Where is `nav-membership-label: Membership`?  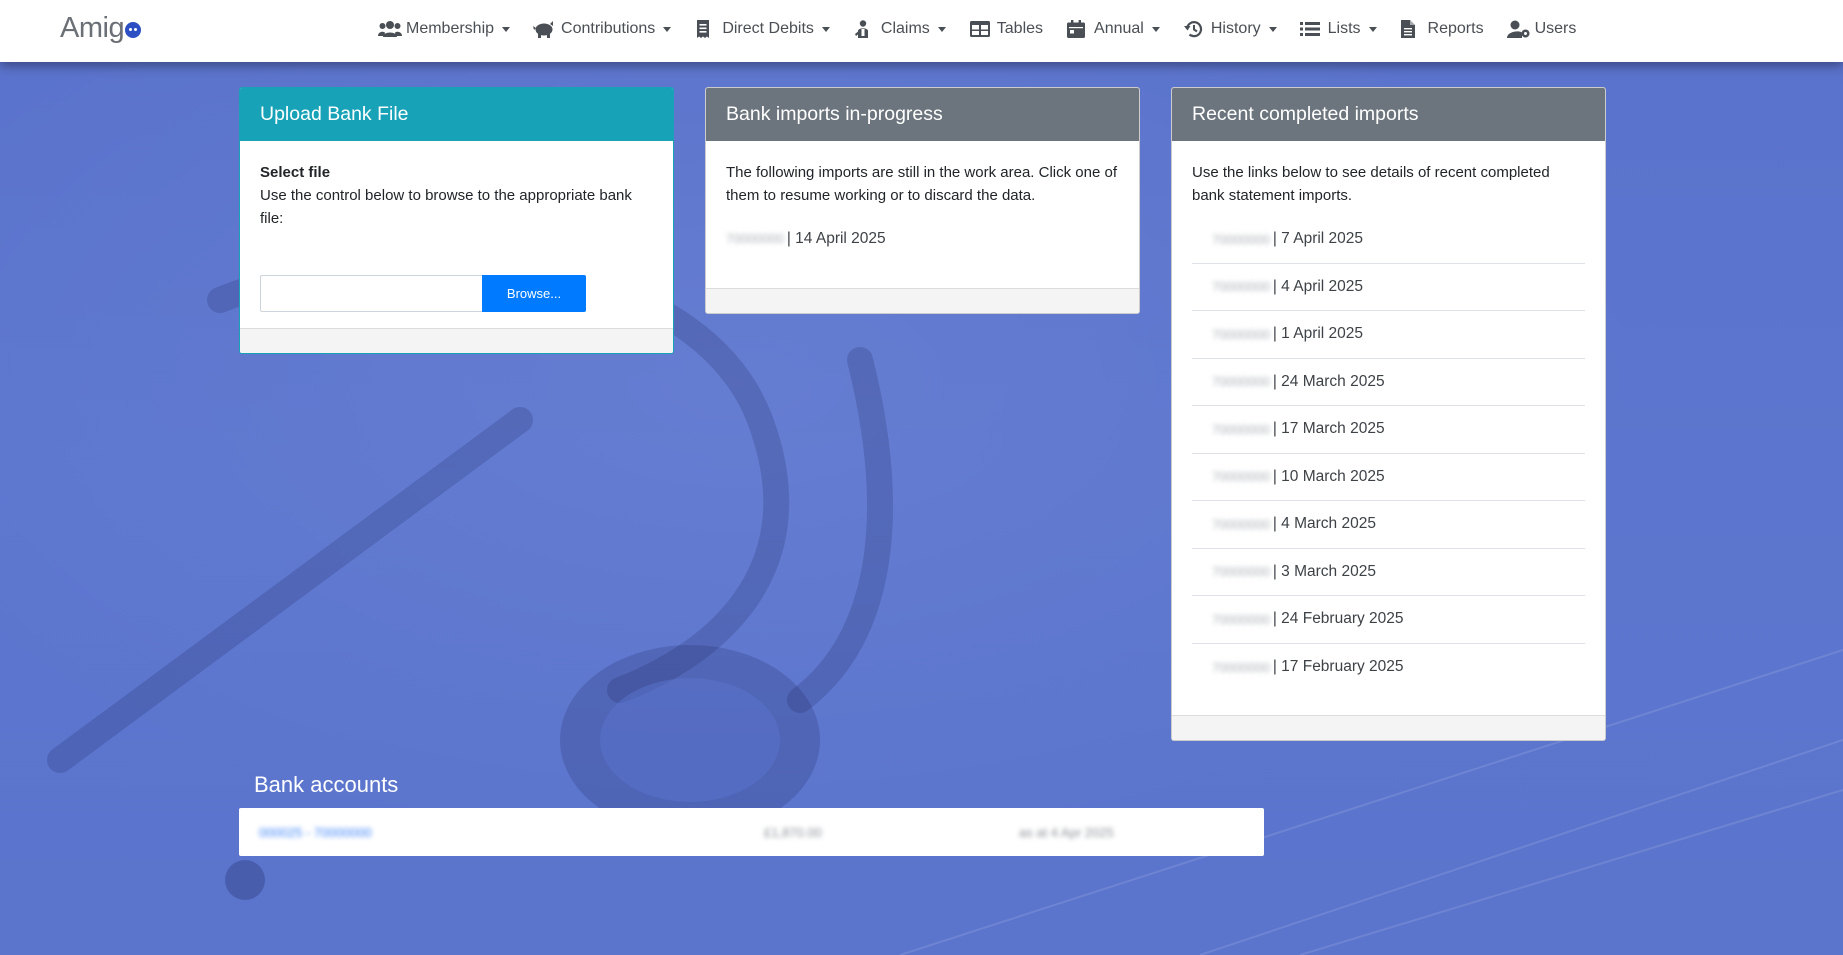
nav-membership-label: Membership is located at coordinates (450, 28).